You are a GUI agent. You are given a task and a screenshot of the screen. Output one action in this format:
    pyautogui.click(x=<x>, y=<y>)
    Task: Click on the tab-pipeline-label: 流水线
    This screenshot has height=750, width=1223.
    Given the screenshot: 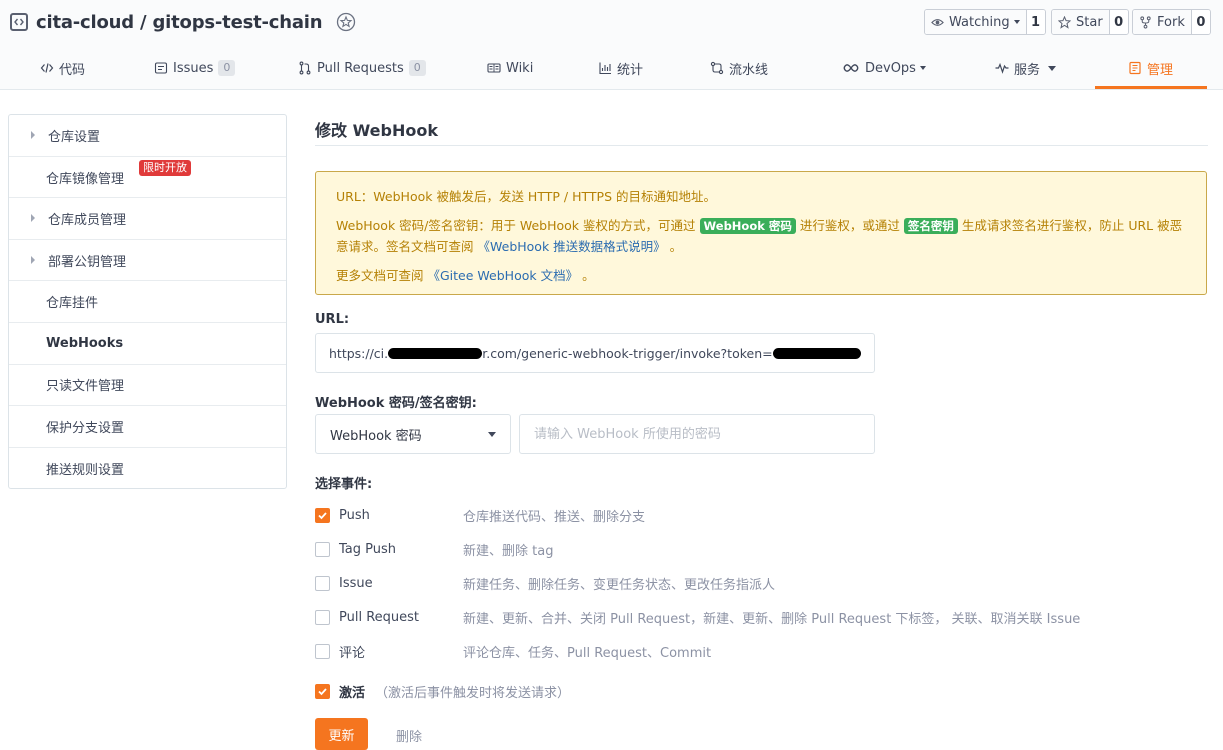 What is the action you would take?
    pyautogui.click(x=749, y=70)
    